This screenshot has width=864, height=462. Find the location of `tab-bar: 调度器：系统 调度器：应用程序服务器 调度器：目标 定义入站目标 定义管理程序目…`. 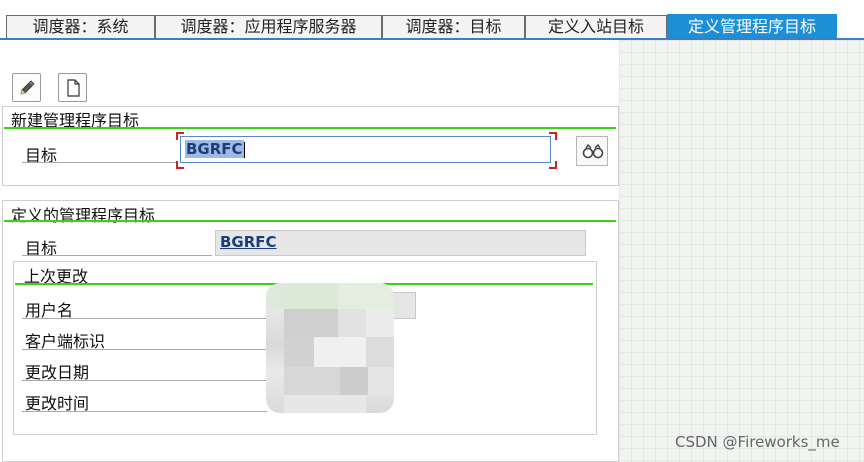

tab-bar: 调度器：系统 调度器：应用程序服务器 调度器：目标 定义入站目标 定义管理程序目… is located at coordinates (432, 26).